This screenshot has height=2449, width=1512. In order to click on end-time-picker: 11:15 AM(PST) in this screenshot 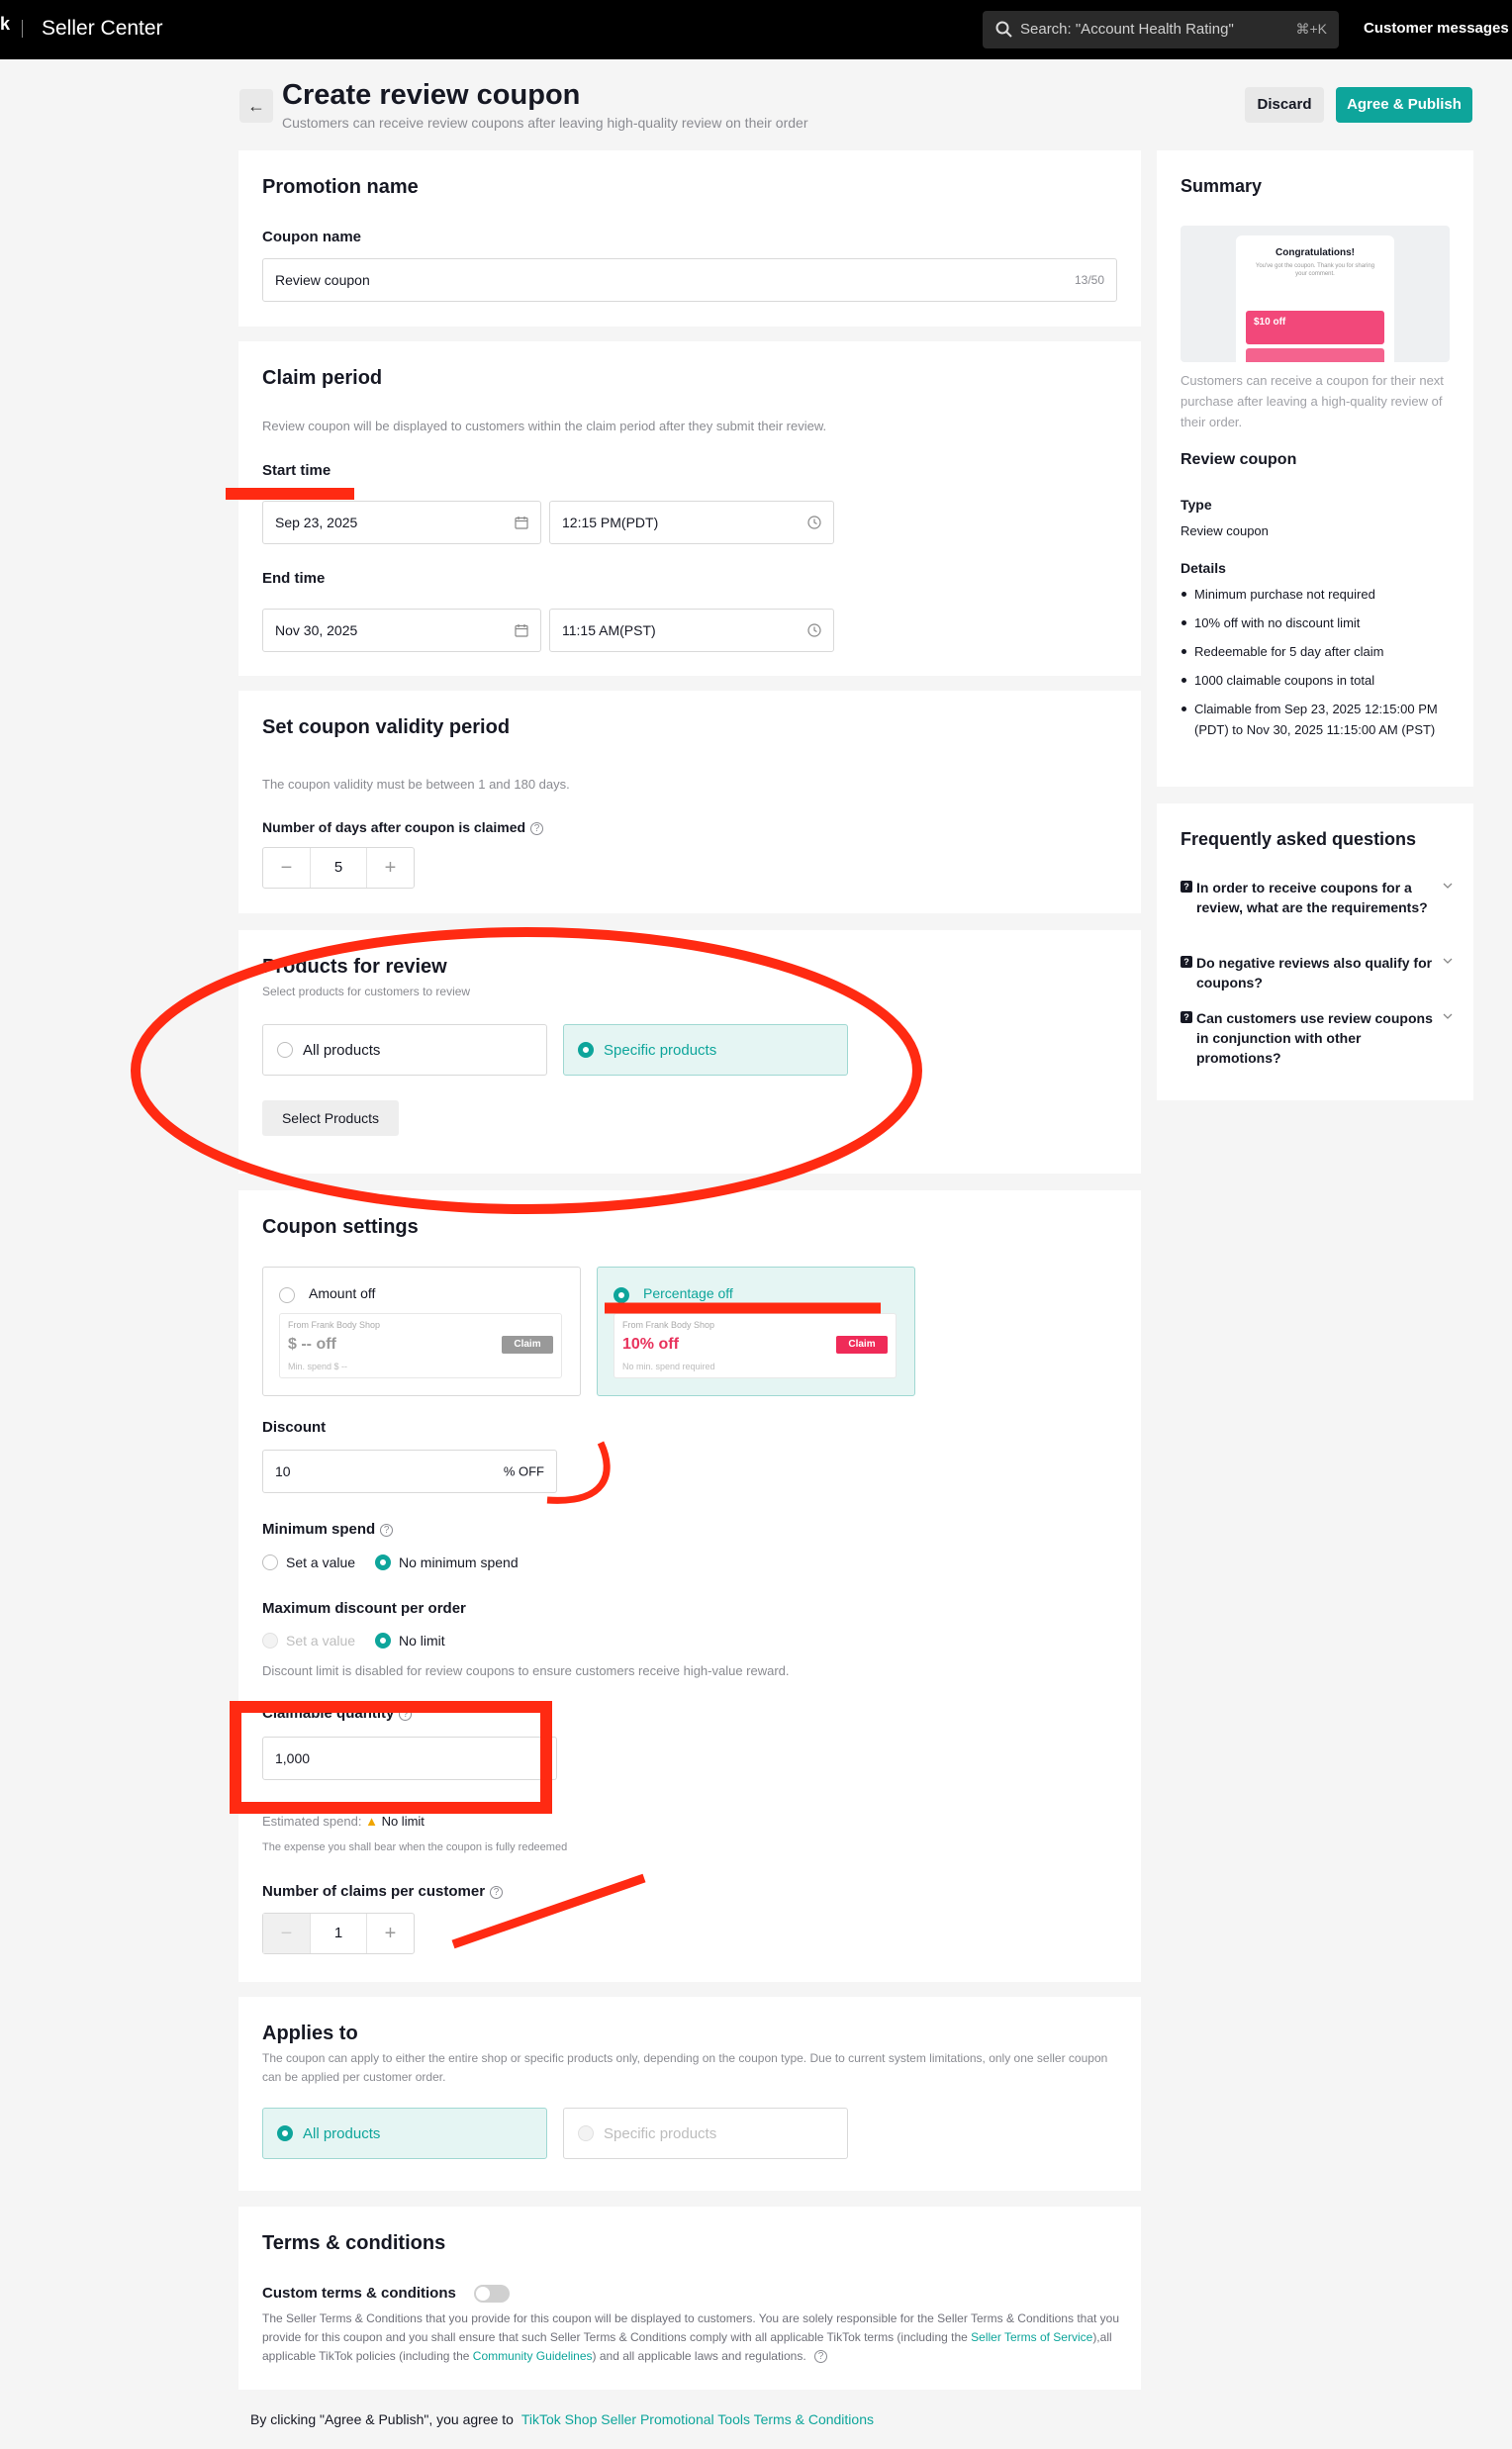, I will do `click(691, 630)`.